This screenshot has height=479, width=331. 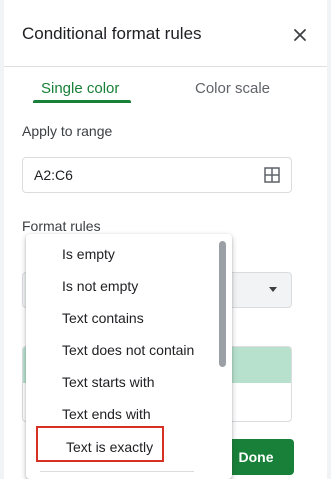 I want to click on format-rules-label: Format rules, so click(x=61, y=226).